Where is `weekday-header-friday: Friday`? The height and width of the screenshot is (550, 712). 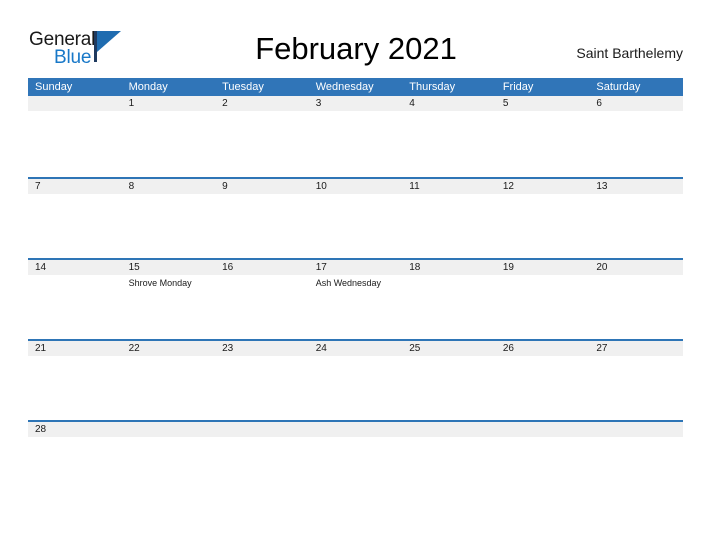 weekday-header-friday: Friday is located at coordinates (518, 87).